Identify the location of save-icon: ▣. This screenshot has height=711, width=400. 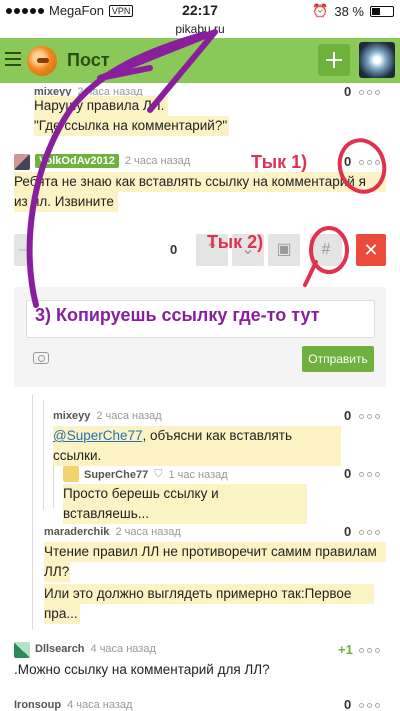
(284, 250).